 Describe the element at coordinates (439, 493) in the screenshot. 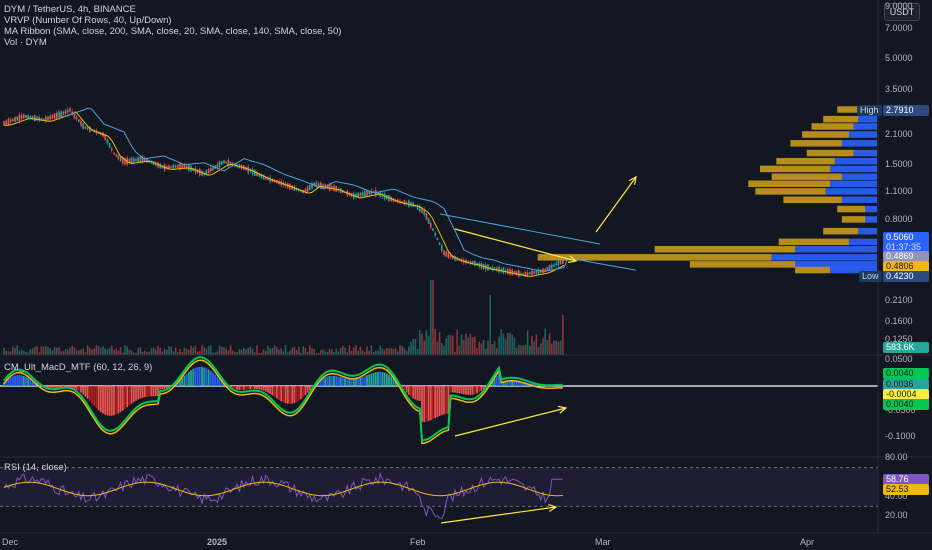

I see `rsi-pane` at that location.